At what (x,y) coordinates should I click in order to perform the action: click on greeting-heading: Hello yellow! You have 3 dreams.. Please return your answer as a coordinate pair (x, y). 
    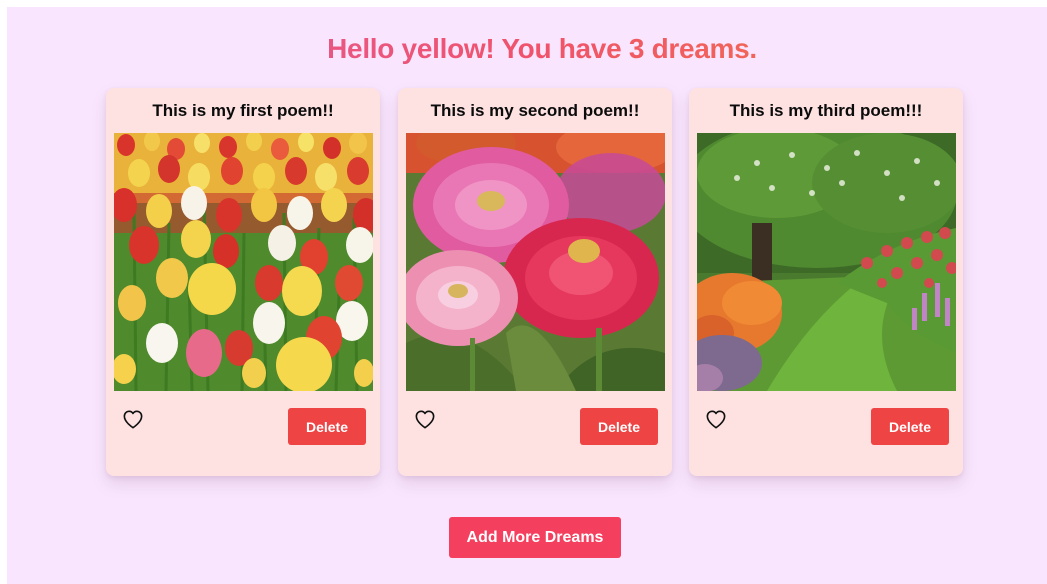
    Looking at the image, I should click on (527, 49).